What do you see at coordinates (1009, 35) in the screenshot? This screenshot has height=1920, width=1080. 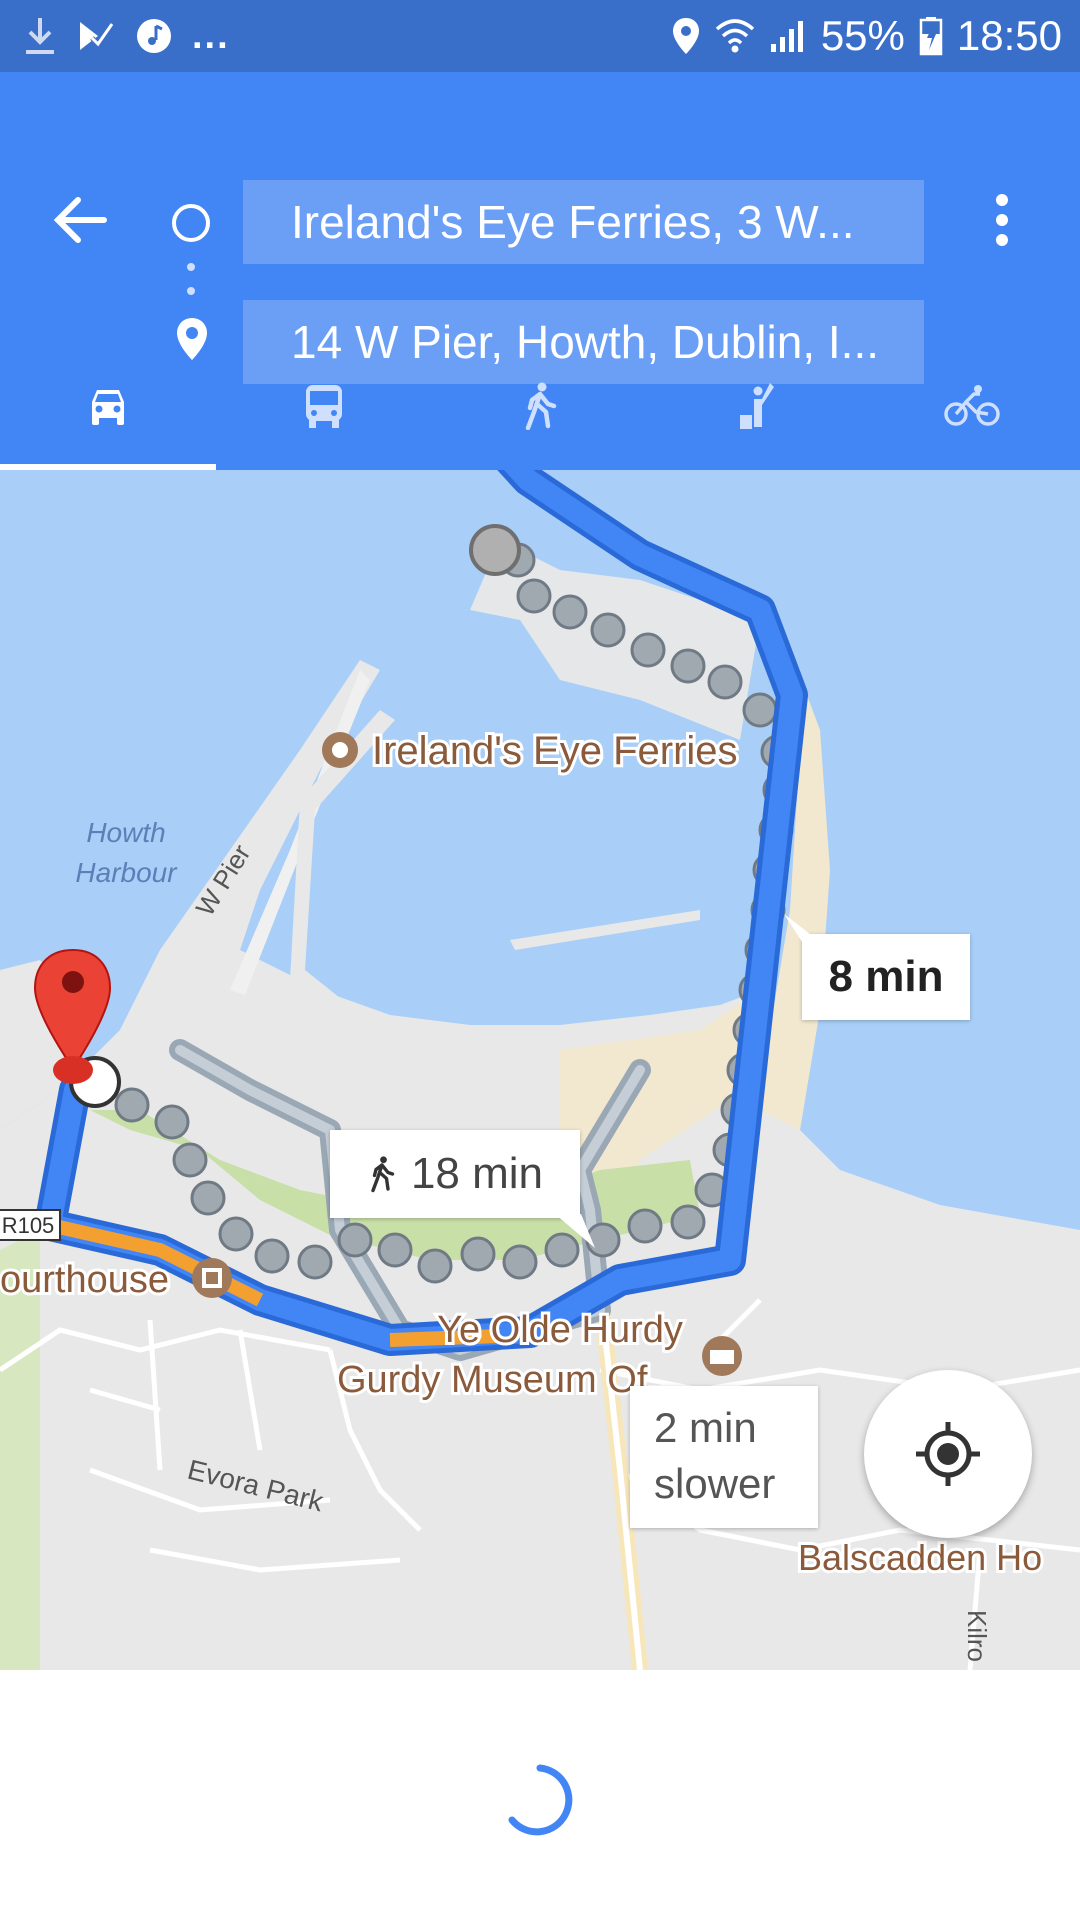 I see `clock: 18:50` at bounding box center [1009, 35].